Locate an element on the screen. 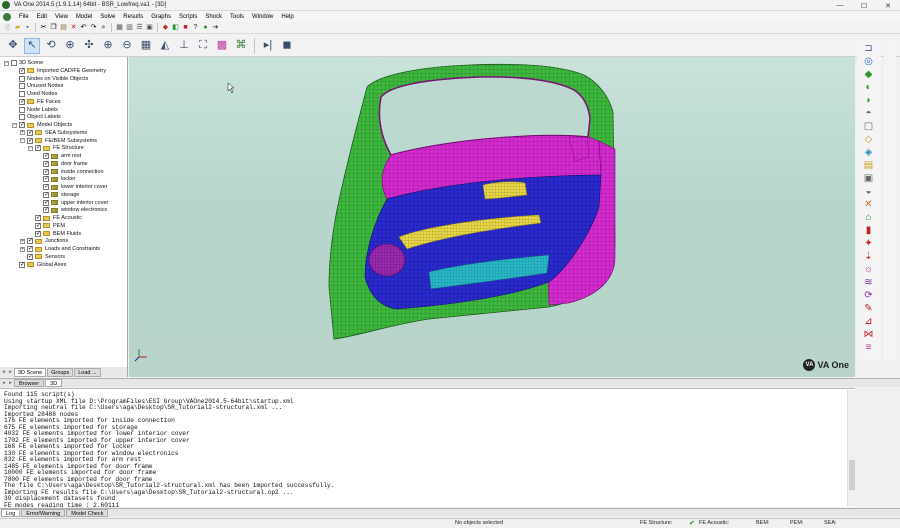  coupling-icon: ⟳ is located at coordinates (868, 296).